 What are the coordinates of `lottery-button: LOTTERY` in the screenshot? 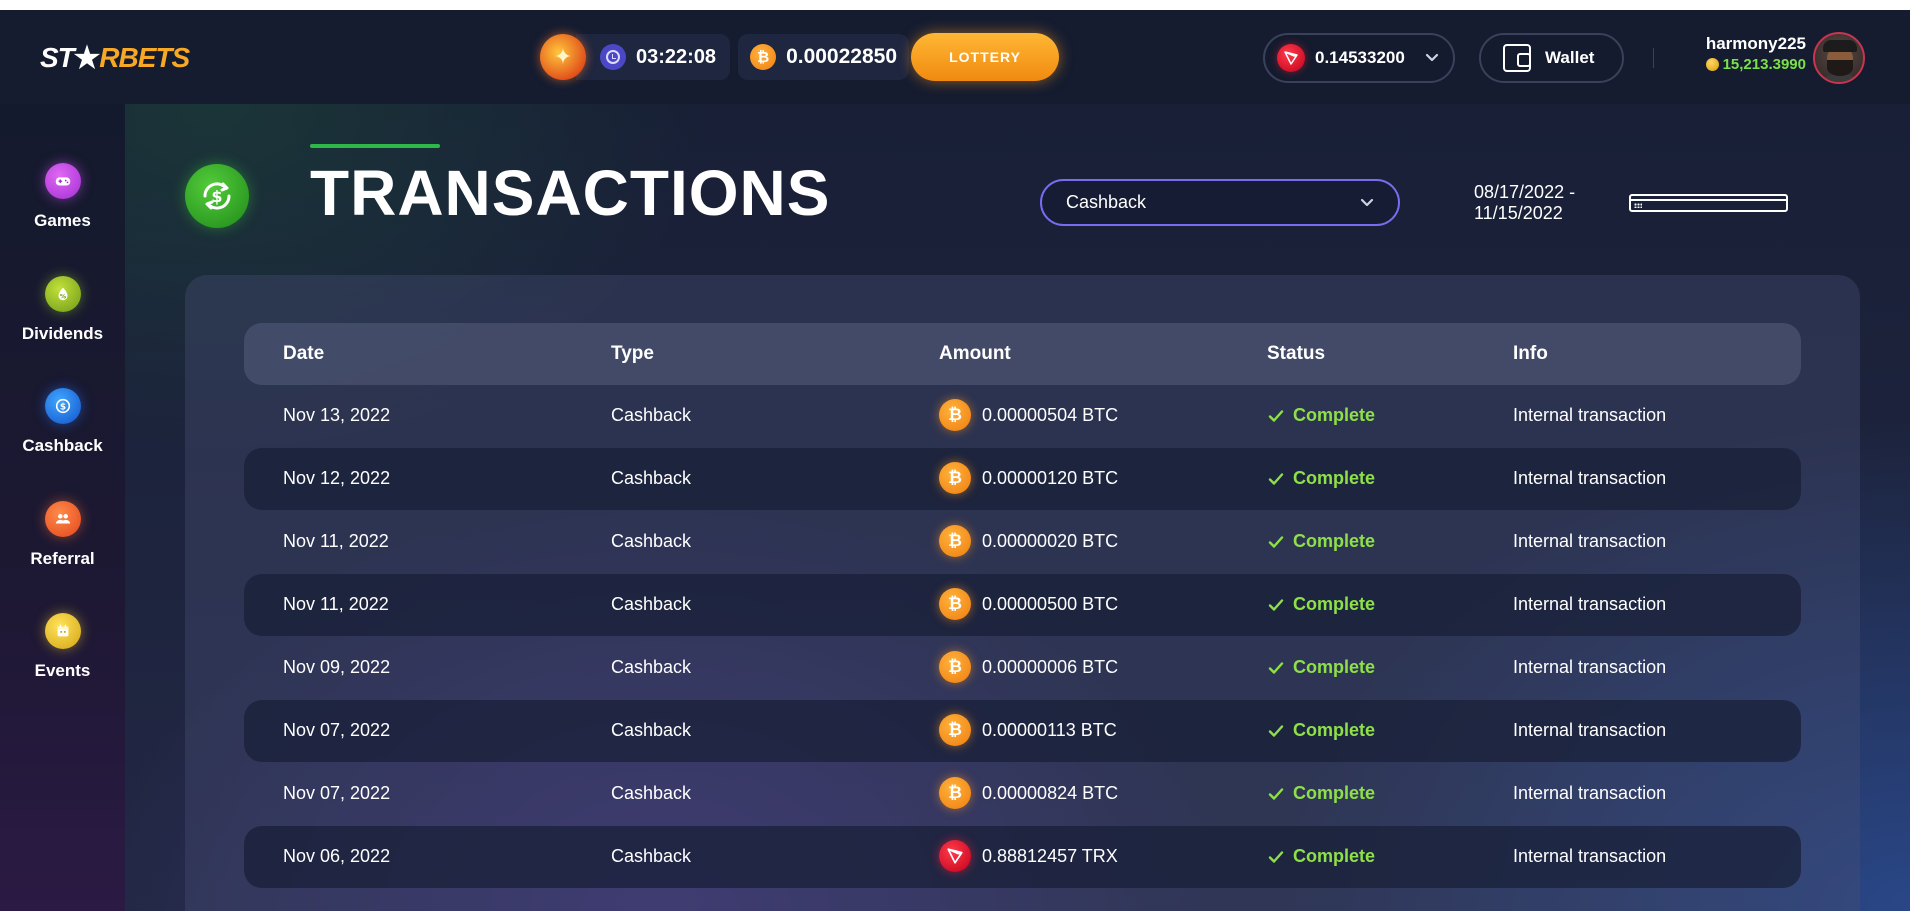 It's located at (985, 57).